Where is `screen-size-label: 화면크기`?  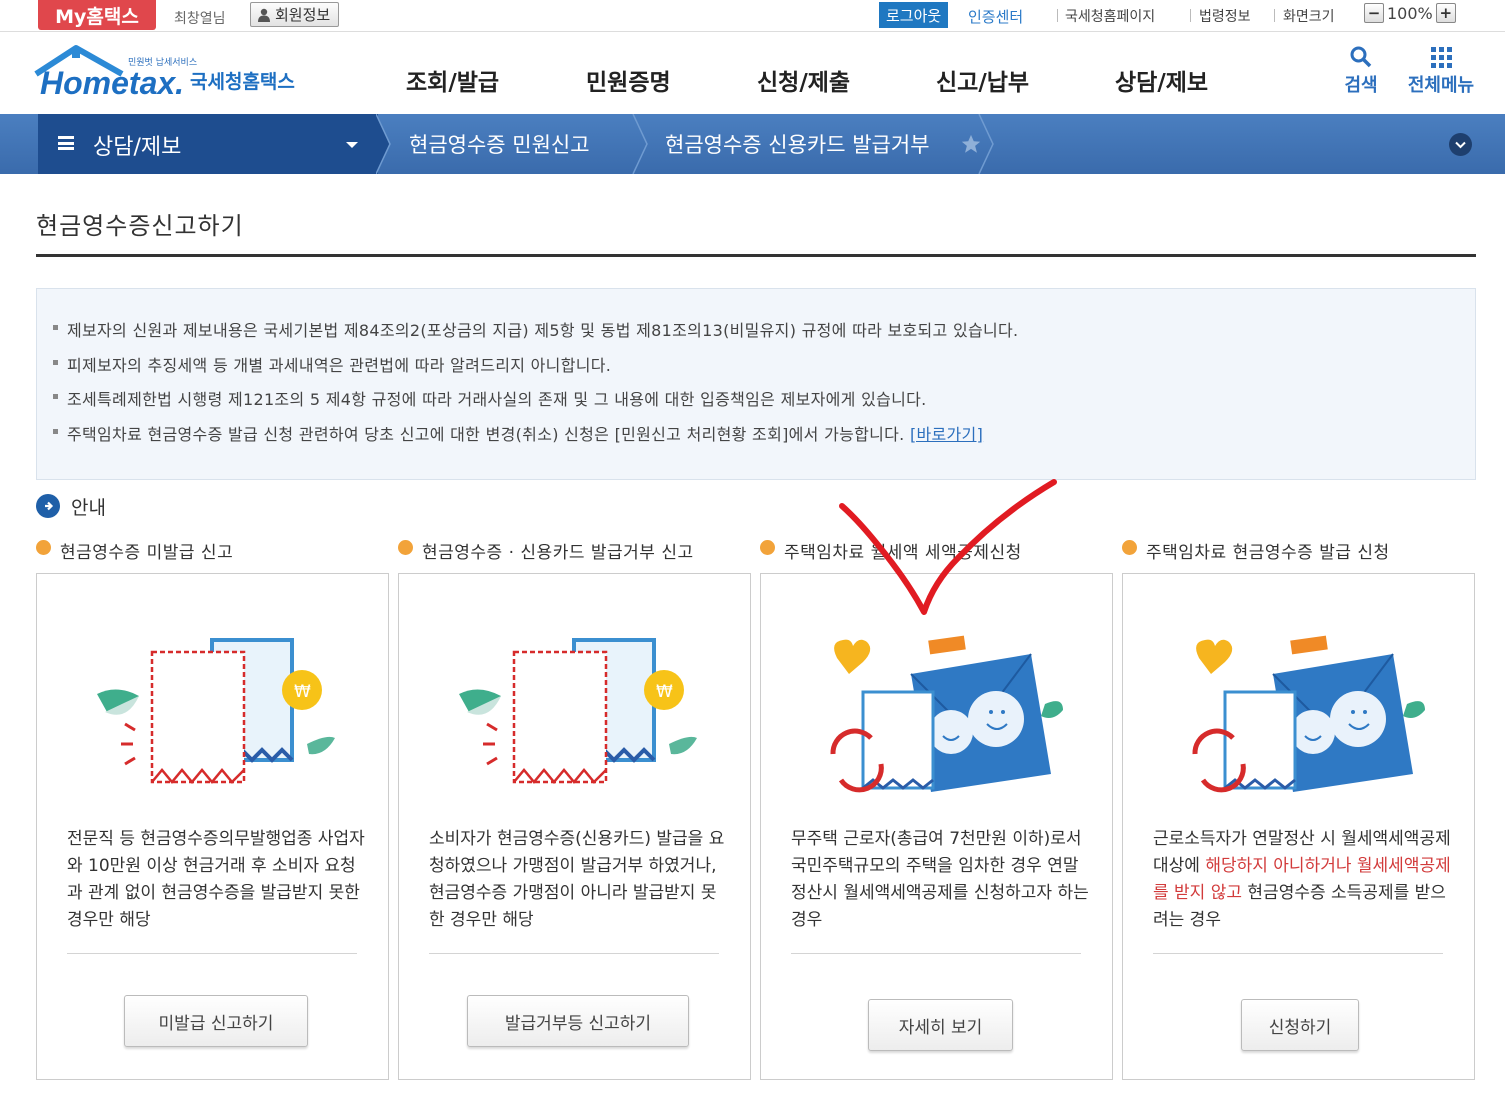
screen-size-label: 화면크기 is located at coordinates (1309, 17).